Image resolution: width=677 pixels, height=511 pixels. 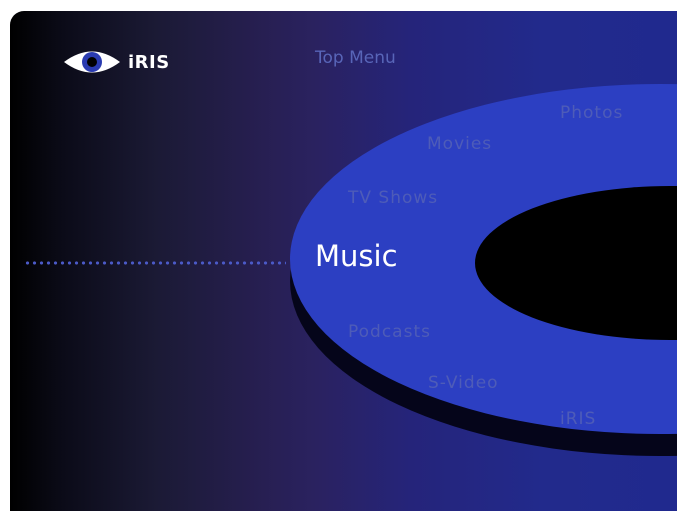 What do you see at coordinates (155, 263) in the screenshot?
I see `selection-indicator-dots` at bounding box center [155, 263].